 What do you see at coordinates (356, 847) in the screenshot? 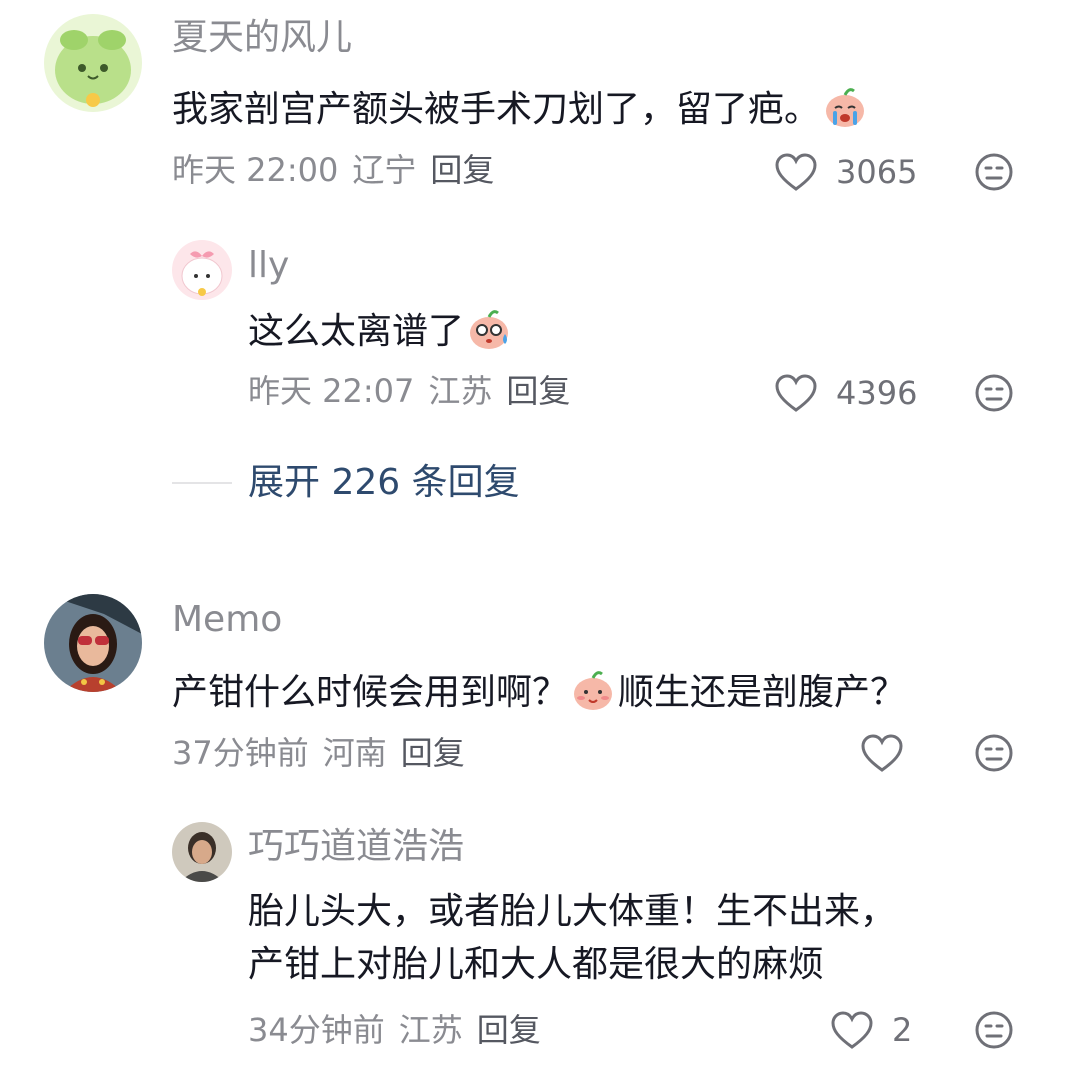
I see `username: 巧巧道道浩浩` at bounding box center [356, 847].